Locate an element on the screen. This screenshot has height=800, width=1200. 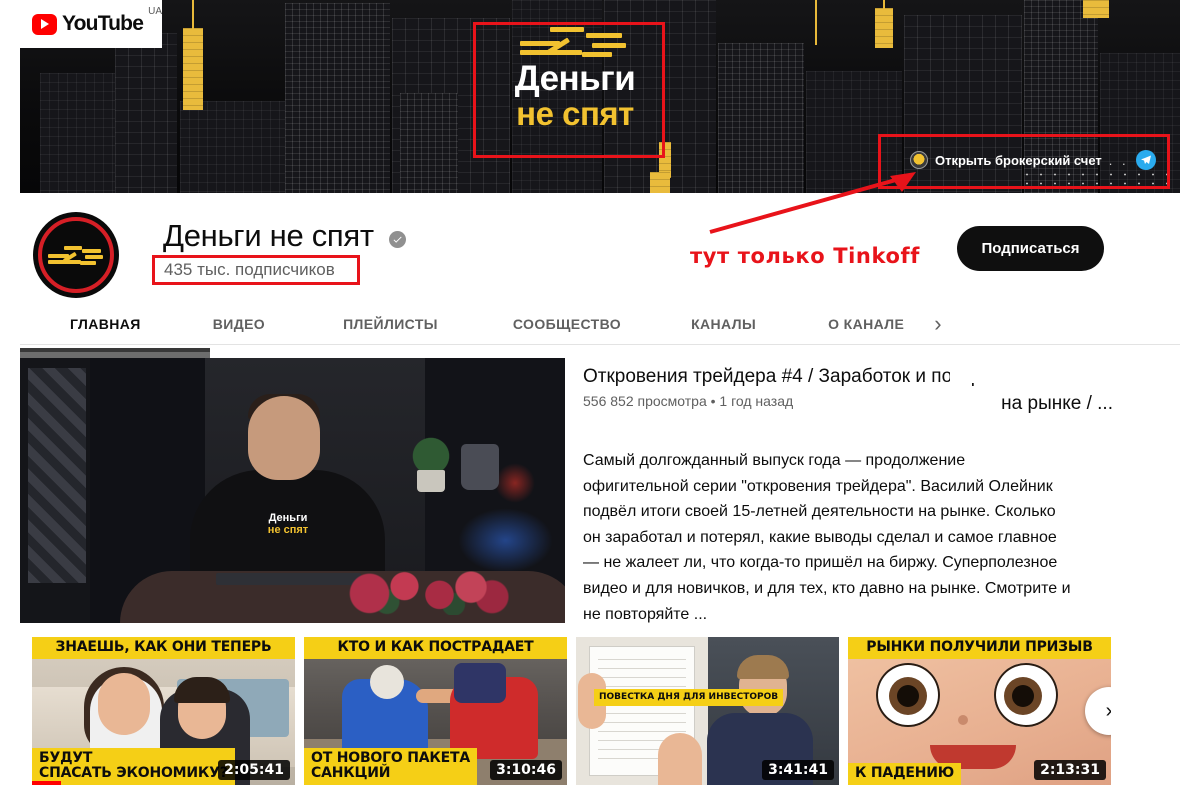
thumb-person-hair is located at coordinates (763, 667).